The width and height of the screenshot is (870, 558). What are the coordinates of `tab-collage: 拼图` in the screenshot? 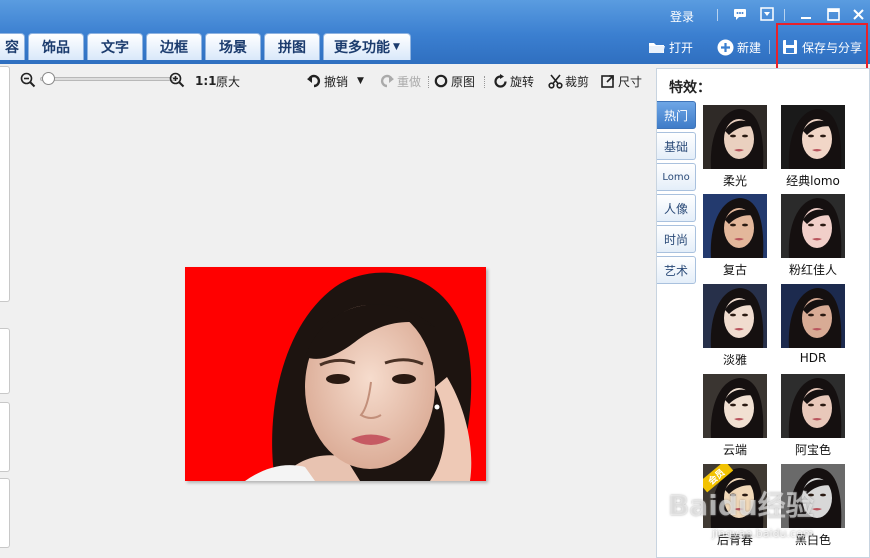 It's located at (292, 46).